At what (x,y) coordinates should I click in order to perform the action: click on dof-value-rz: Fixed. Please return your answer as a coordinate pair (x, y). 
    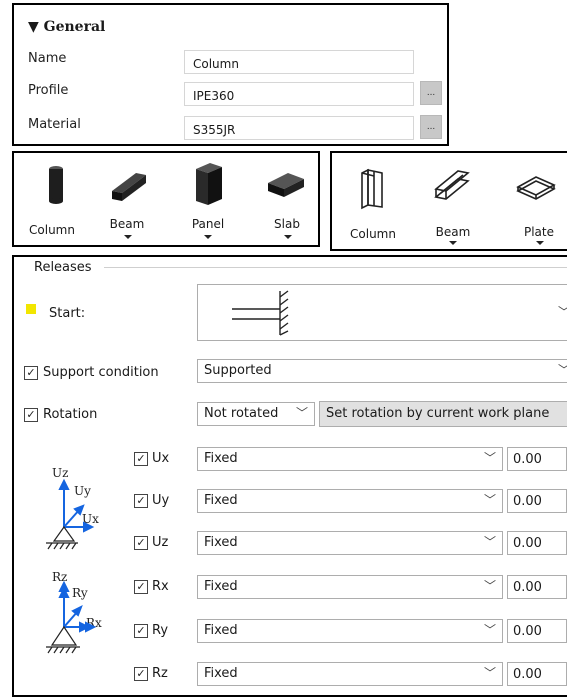
    Looking at the image, I should click on (221, 673).